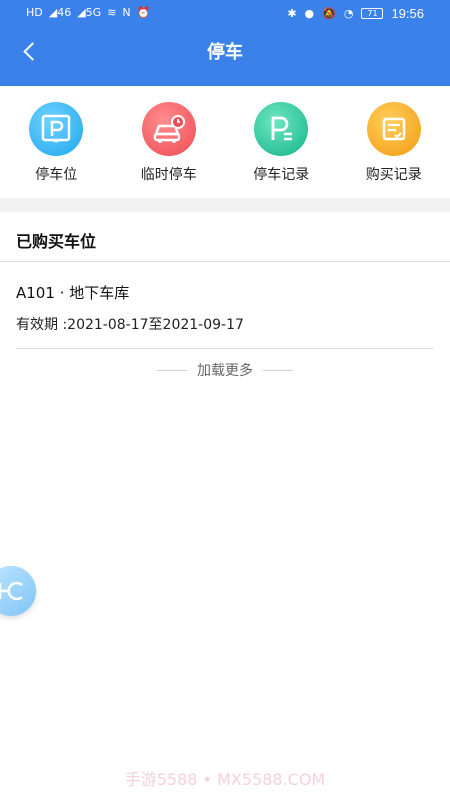  Describe the element at coordinates (42, 325) in the screenshot. I see `validity-label: 有效期 :` at that location.